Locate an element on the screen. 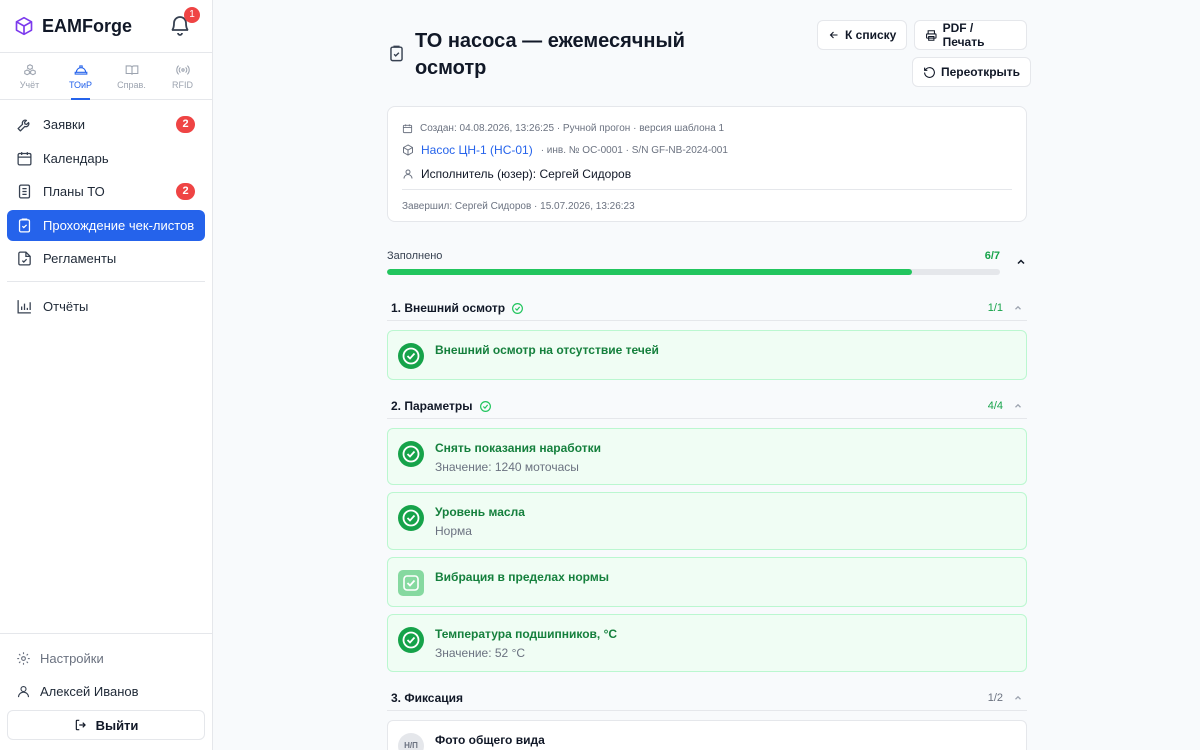 The image size is (1200, 750). user-icon is located at coordinates (408, 174).